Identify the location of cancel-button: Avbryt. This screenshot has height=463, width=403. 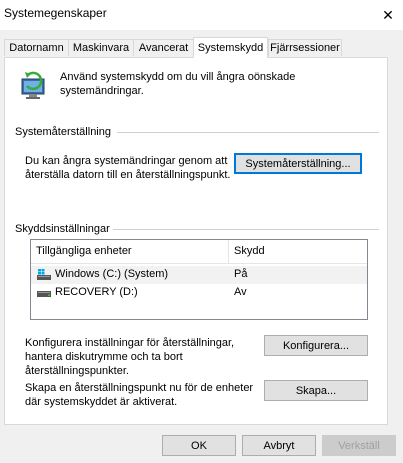
(279, 445).